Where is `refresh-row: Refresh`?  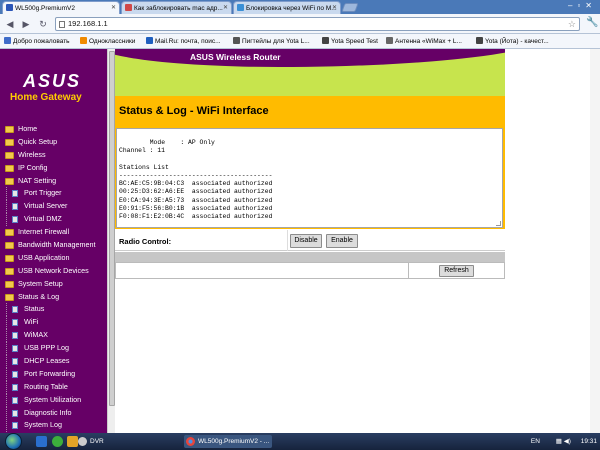 refresh-row: Refresh is located at coordinates (310, 270).